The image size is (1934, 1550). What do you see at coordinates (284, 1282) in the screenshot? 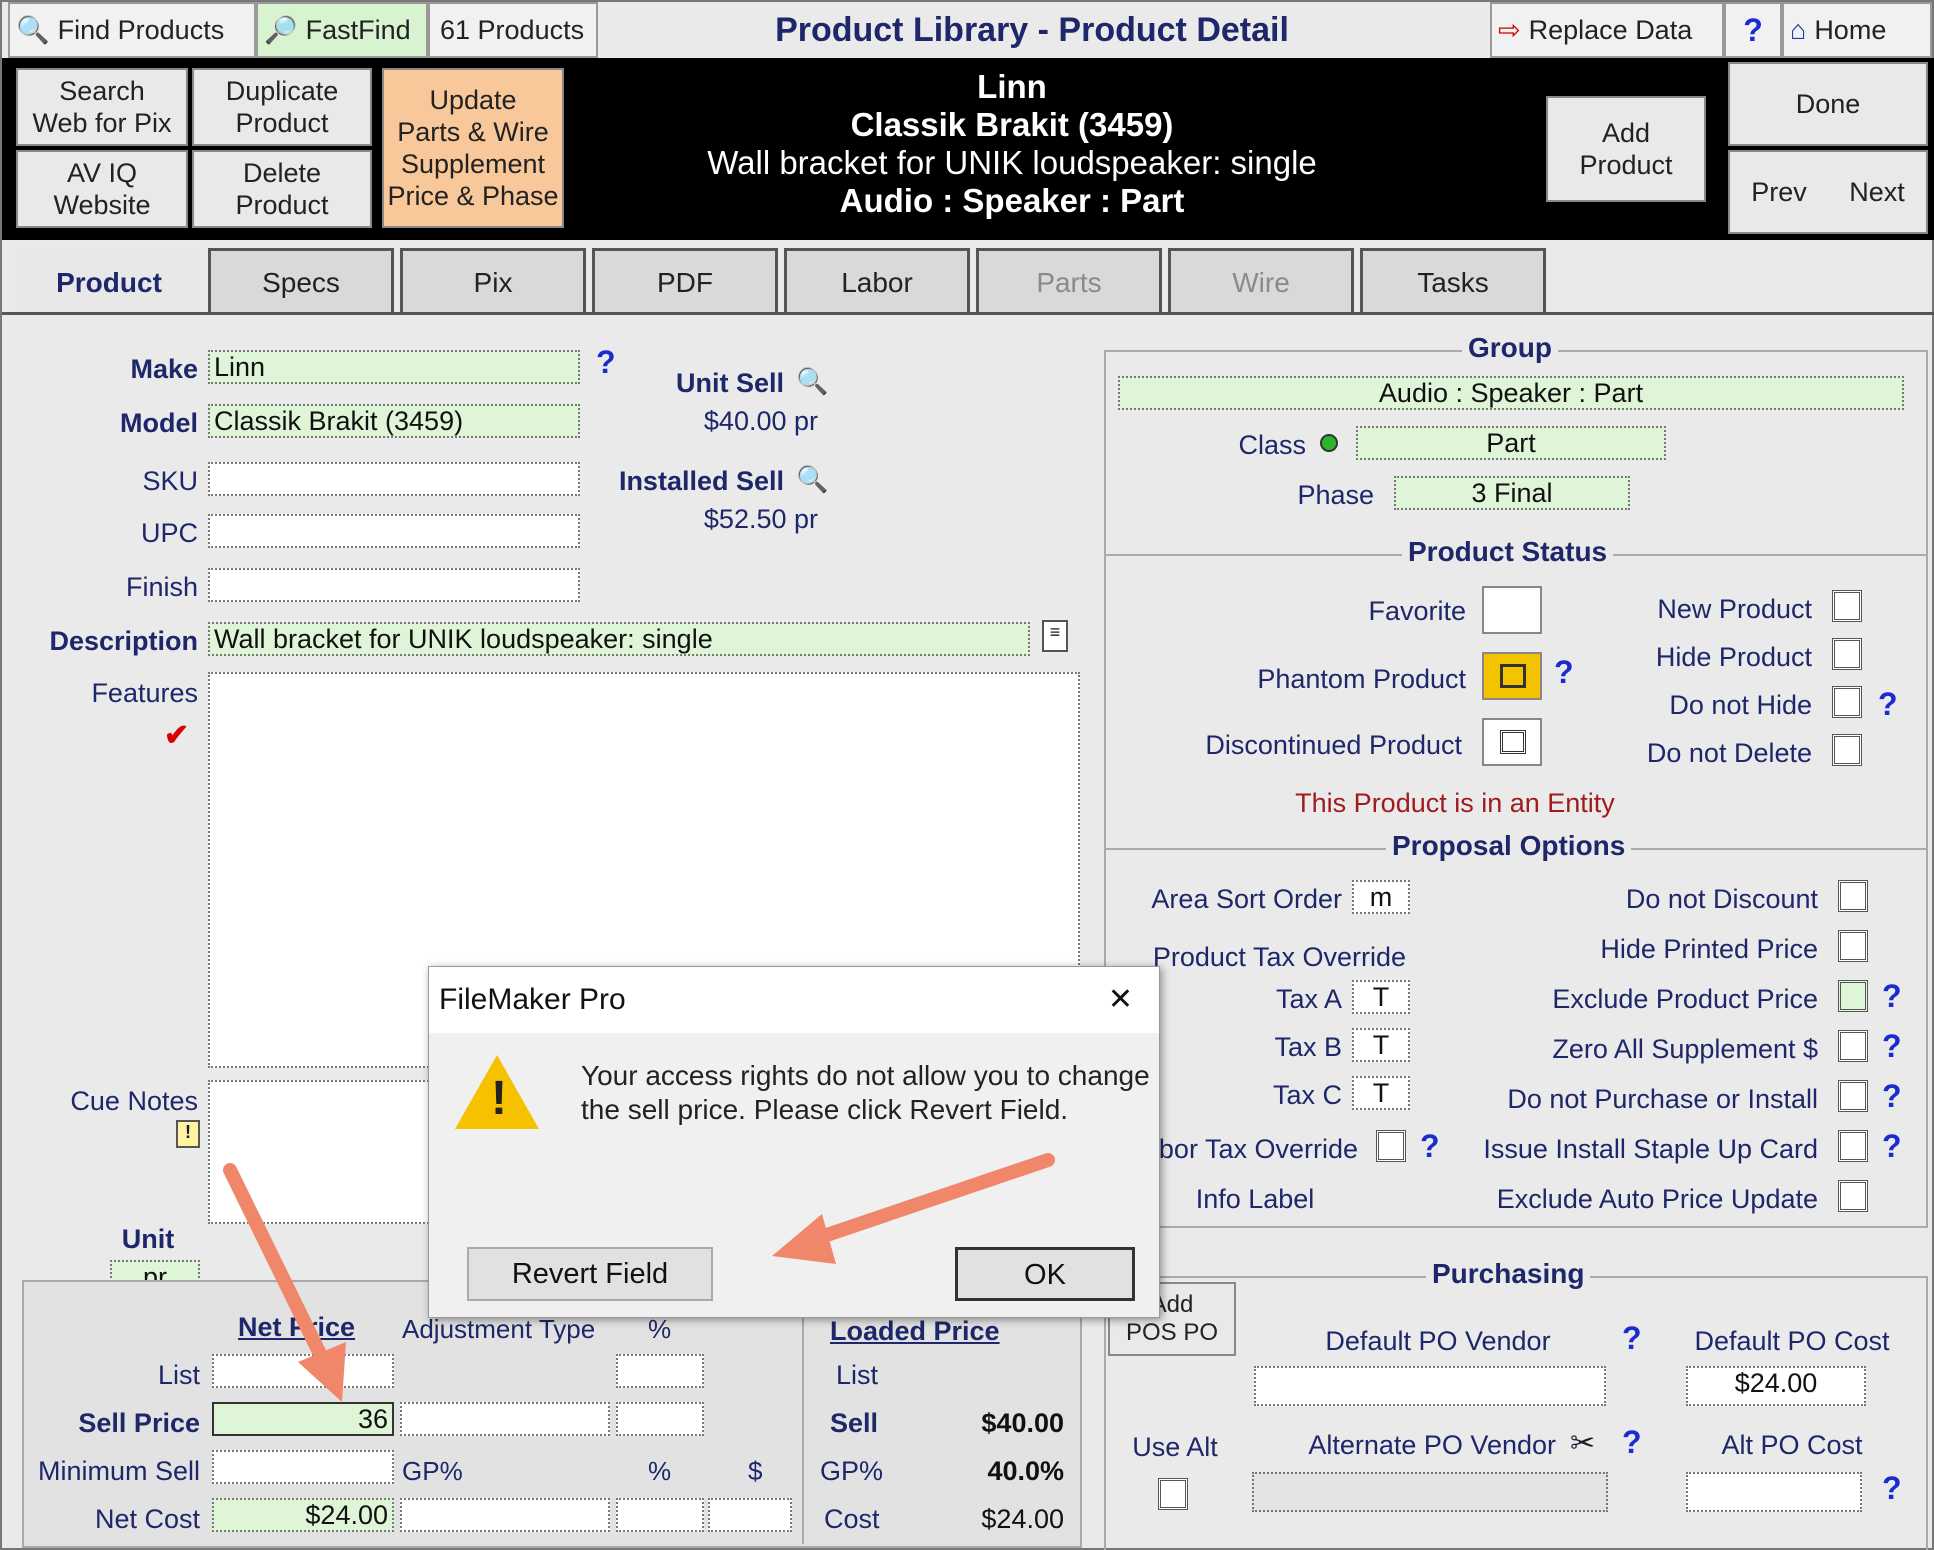
I see `arrow-to-sell-price` at bounding box center [284, 1282].